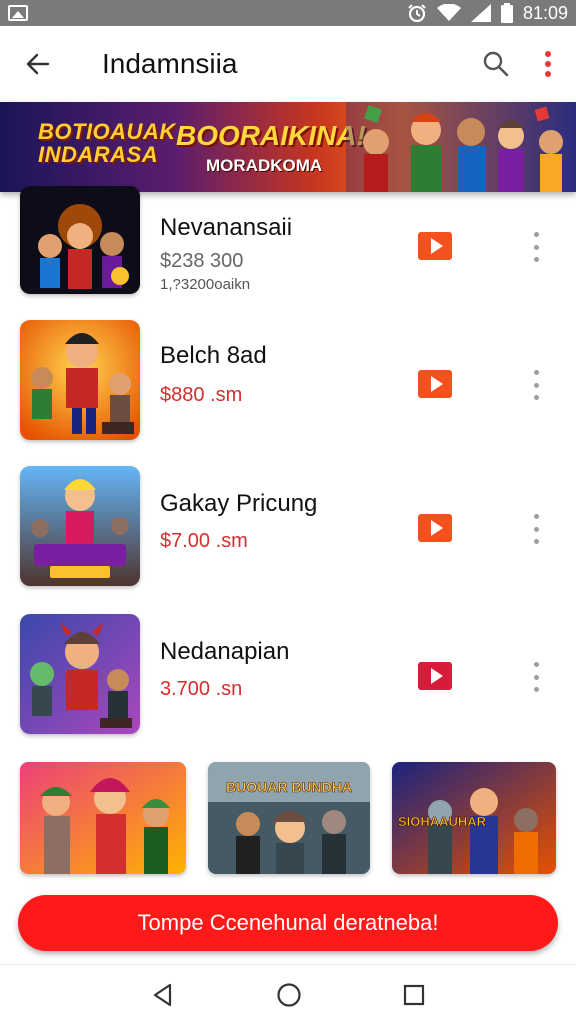 The image size is (576, 1024). Describe the element at coordinates (288, 64) in the screenshot. I see `app-bar: Indamnsiia` at that location.